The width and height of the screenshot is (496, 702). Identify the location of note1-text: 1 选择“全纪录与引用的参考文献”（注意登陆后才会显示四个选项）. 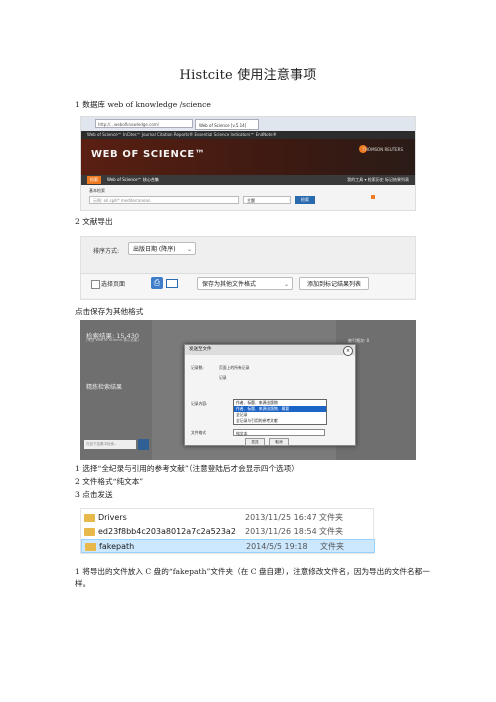
(187, 468).